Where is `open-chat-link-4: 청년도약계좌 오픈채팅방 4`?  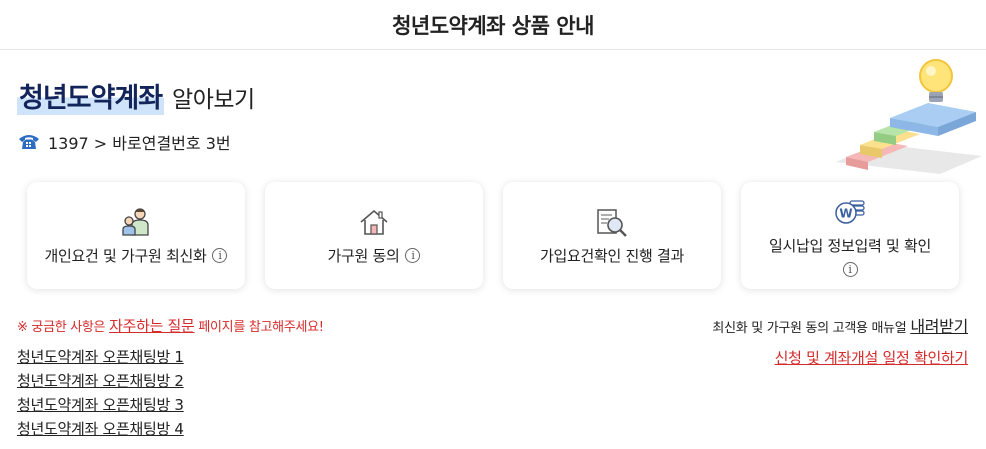
open-chat-link-4: 청년도약계좌 오픈채팅방 4 is located at coordinates (100, 431).